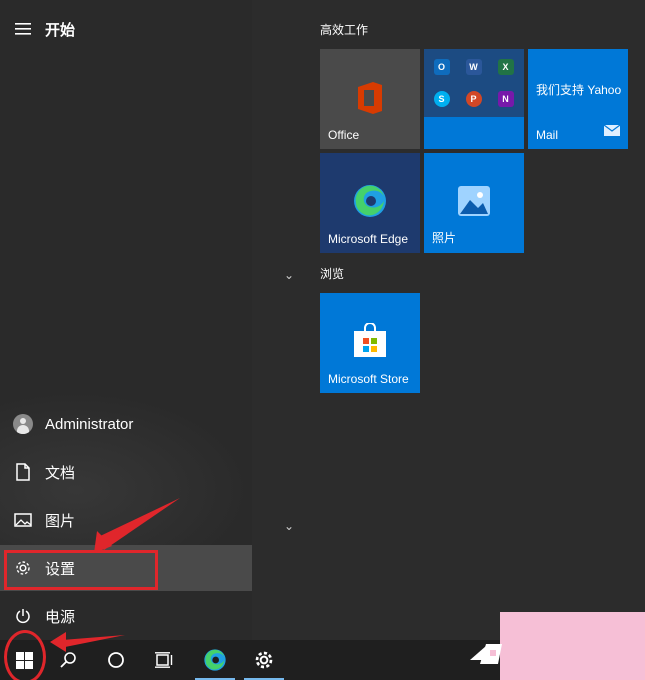  What do you see at coordinates (115, 575) in the screenshot?
I see `annotation-arrows` at bounding box center [115, 575].